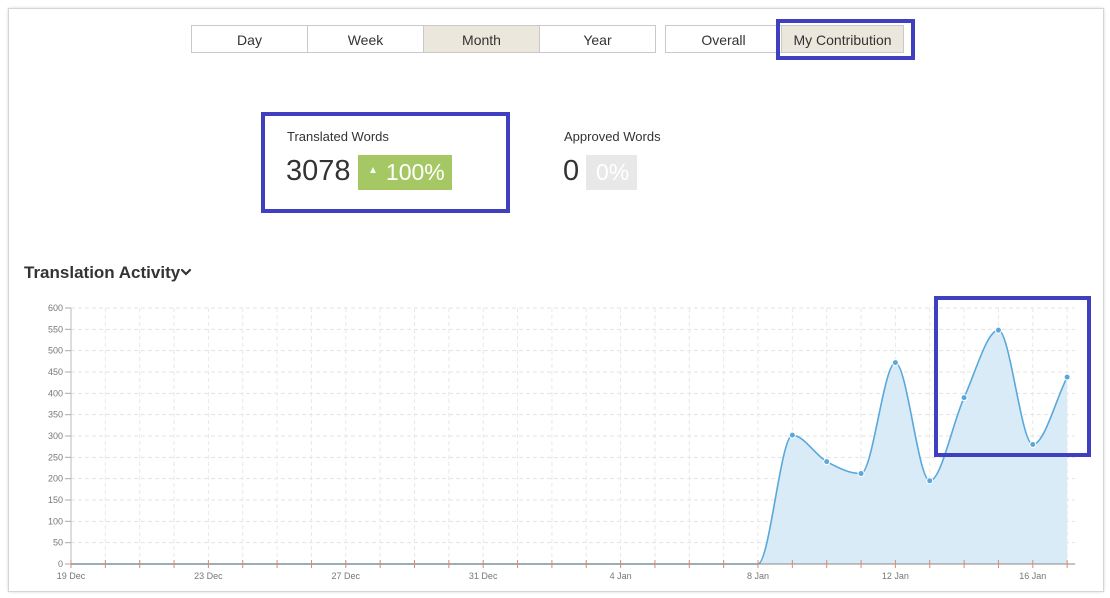  I want to click on x-tick-label: 23 Dec, so click(208, 576).